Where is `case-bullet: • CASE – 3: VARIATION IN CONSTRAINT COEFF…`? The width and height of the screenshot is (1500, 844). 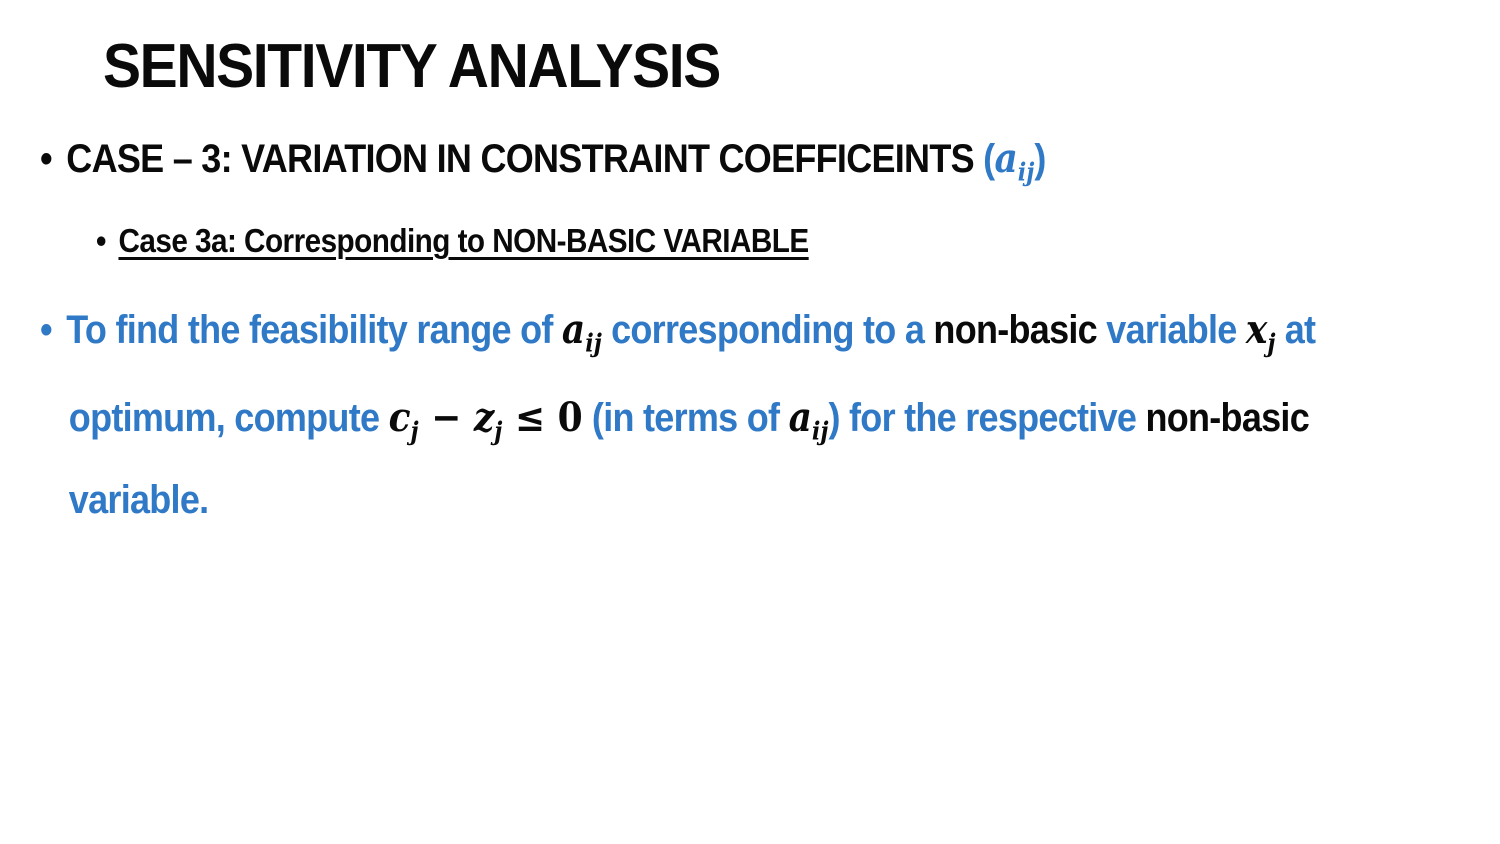 case-bullet: • CASE – 3: VARIATION IN CONSTRAINT COEFF… is located at coordinates (543, 159).